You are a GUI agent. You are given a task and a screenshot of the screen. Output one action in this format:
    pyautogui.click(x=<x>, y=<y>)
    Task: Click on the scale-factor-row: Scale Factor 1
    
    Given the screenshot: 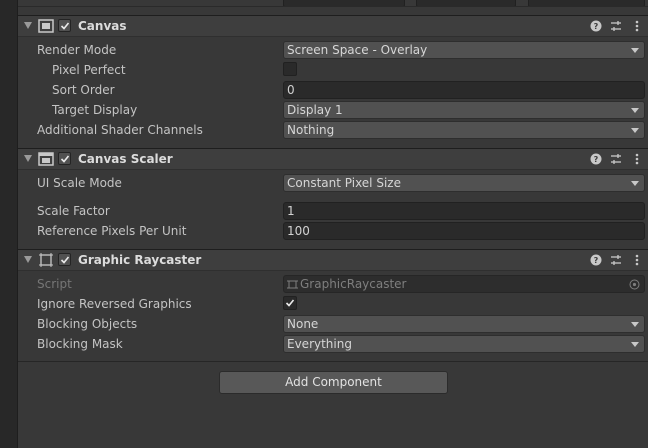 What is the action you would take?
    pyautogui.click(x=333, y=211)
    